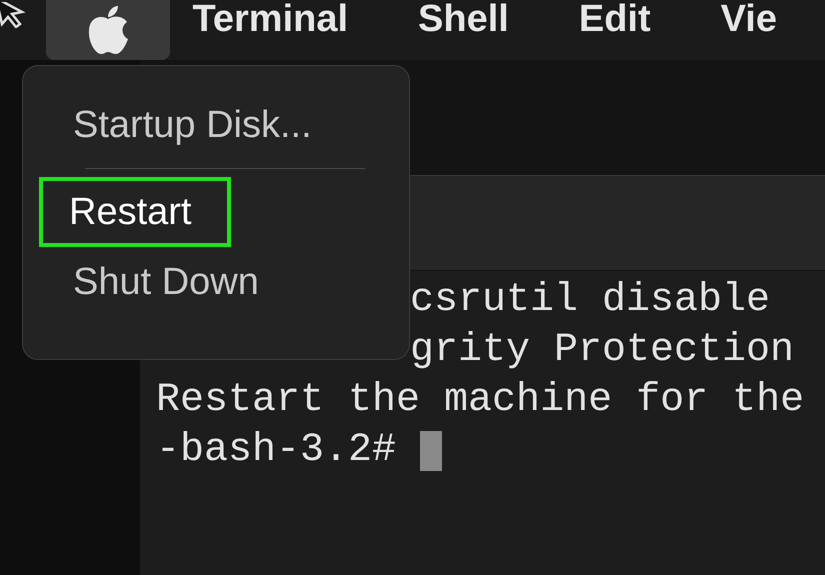 The height and width of the screenshot is (575, 825). Describe the element at coordinates (602, 351) in the screenshot. I see `terminal-line: grity Protection` at that location.